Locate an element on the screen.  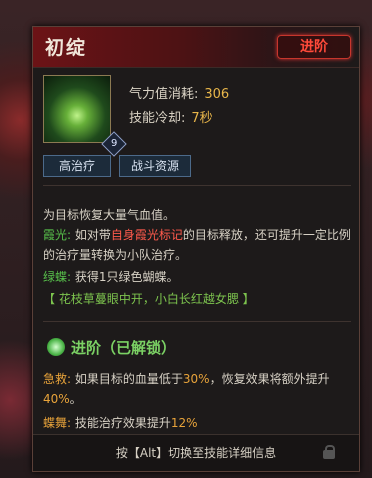
stat-cooldown: 技能冷却: 7秒 is located at coordinates (171, 118).